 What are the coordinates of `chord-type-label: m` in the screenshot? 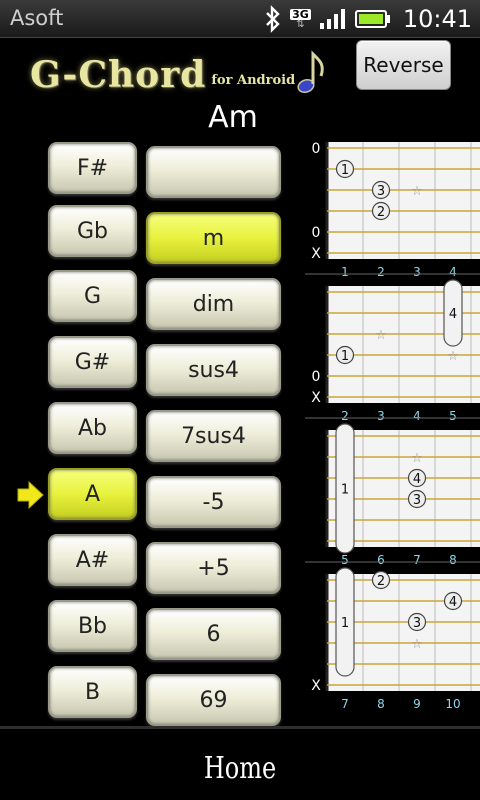 It's located at (213, 238).